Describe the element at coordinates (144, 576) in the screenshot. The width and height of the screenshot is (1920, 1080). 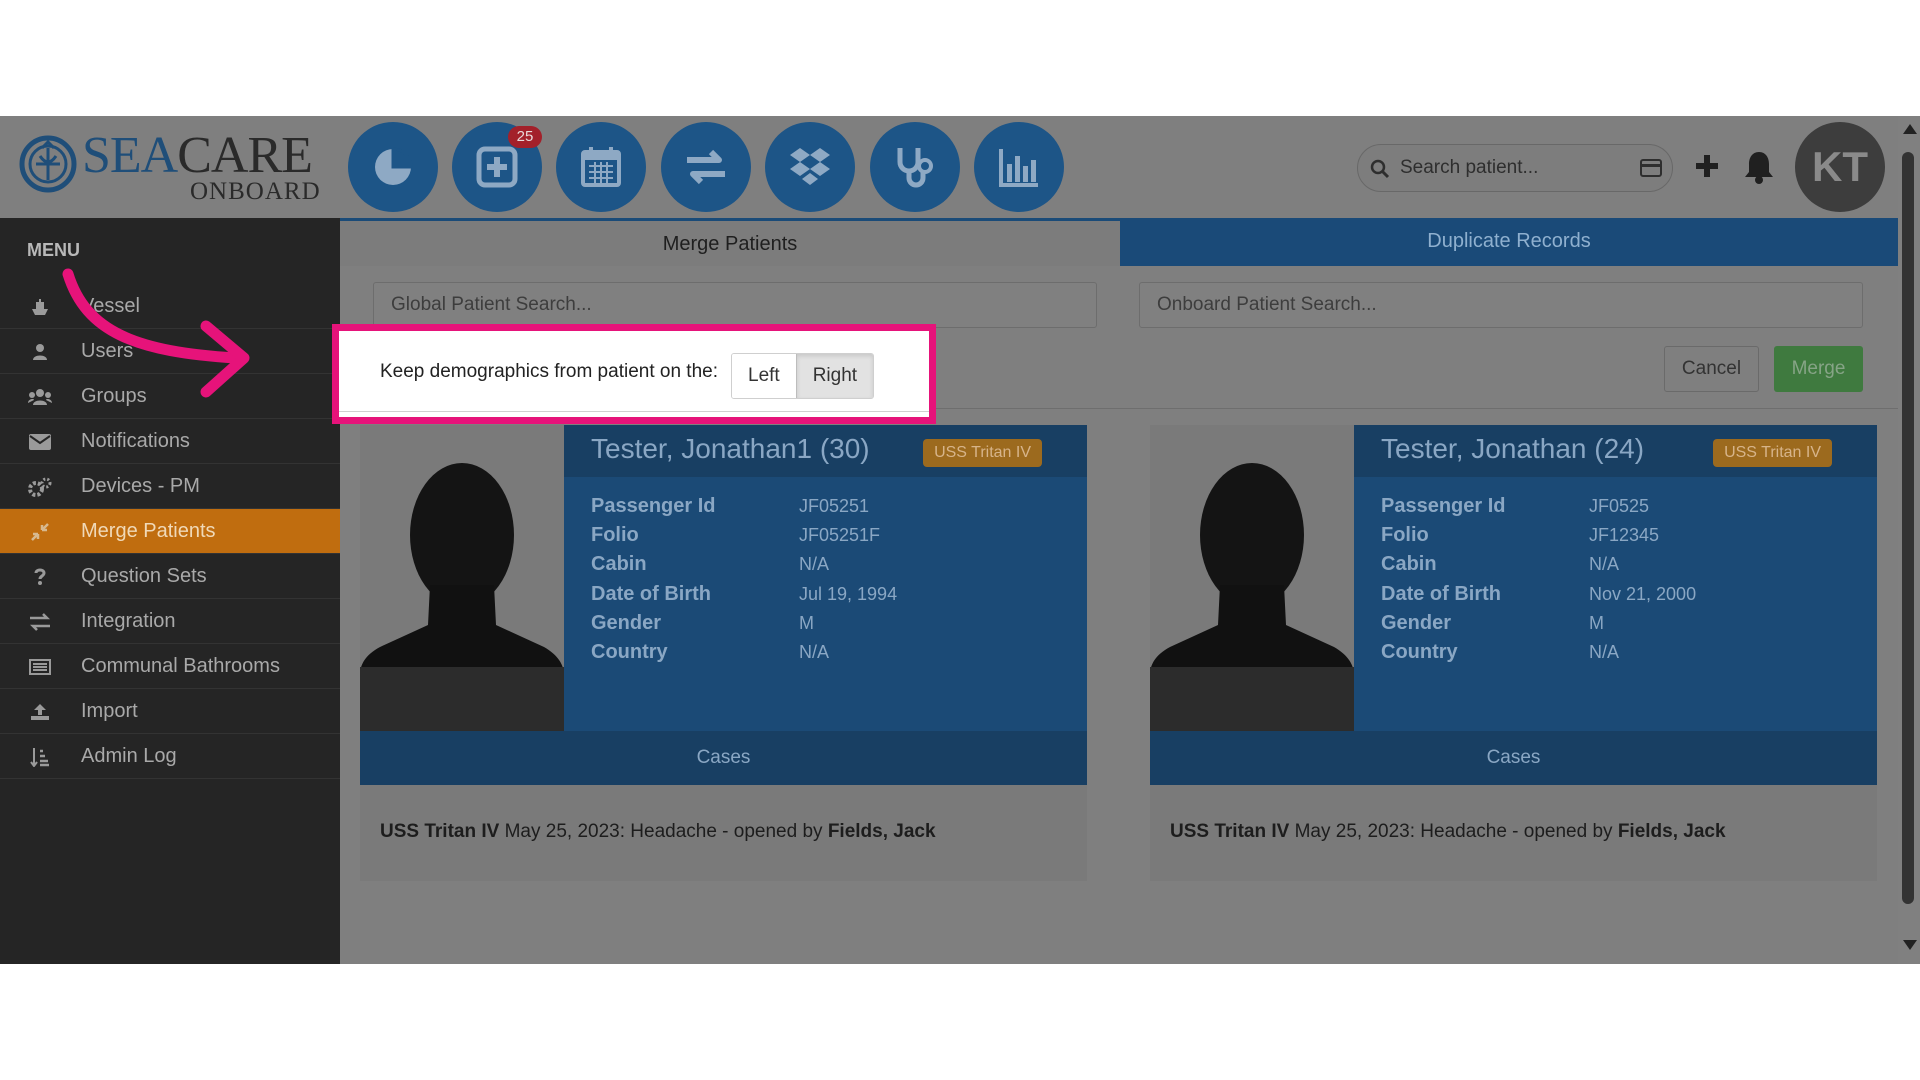
I see `sidebar-item-label: Question Sets` at that location.